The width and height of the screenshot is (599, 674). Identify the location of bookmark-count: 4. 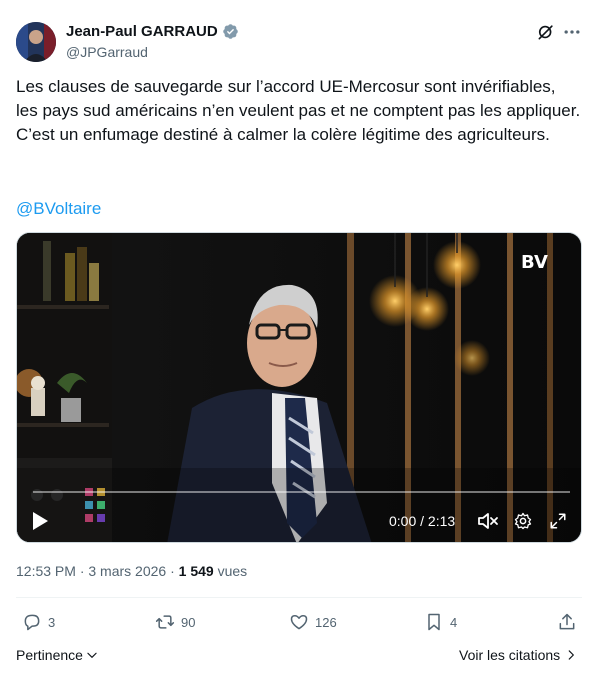
(454, 622).